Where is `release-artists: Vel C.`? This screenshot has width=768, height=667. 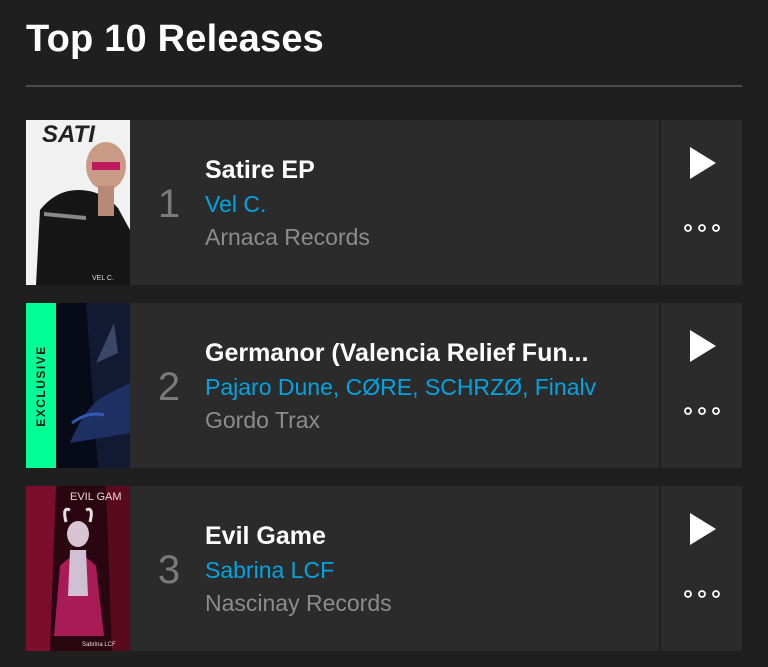 release-artists: Vel C. is located at coordinates (405, 204).